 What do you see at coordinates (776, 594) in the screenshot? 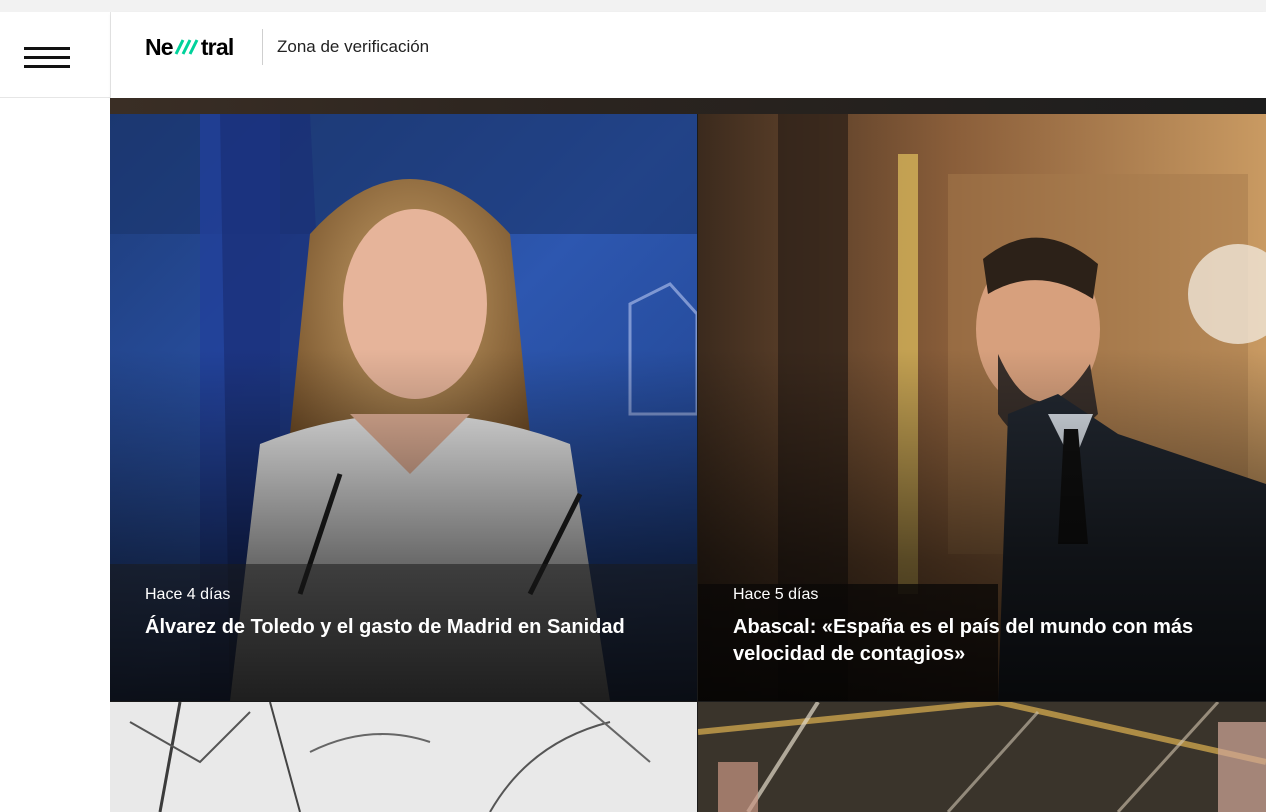
I see `article-time: Hace 5 días` at bounding box center [776, 594].